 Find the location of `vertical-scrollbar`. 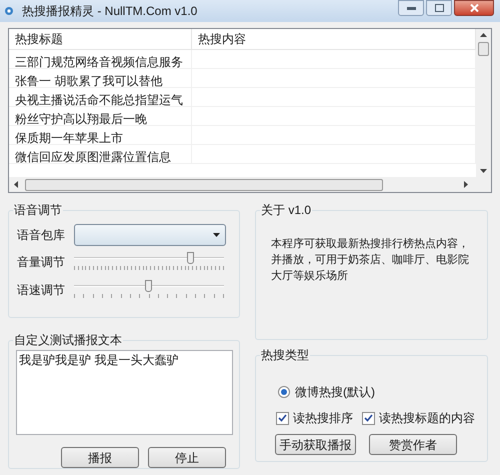

vertical-scrollbar is located at coordinates (483, 103).